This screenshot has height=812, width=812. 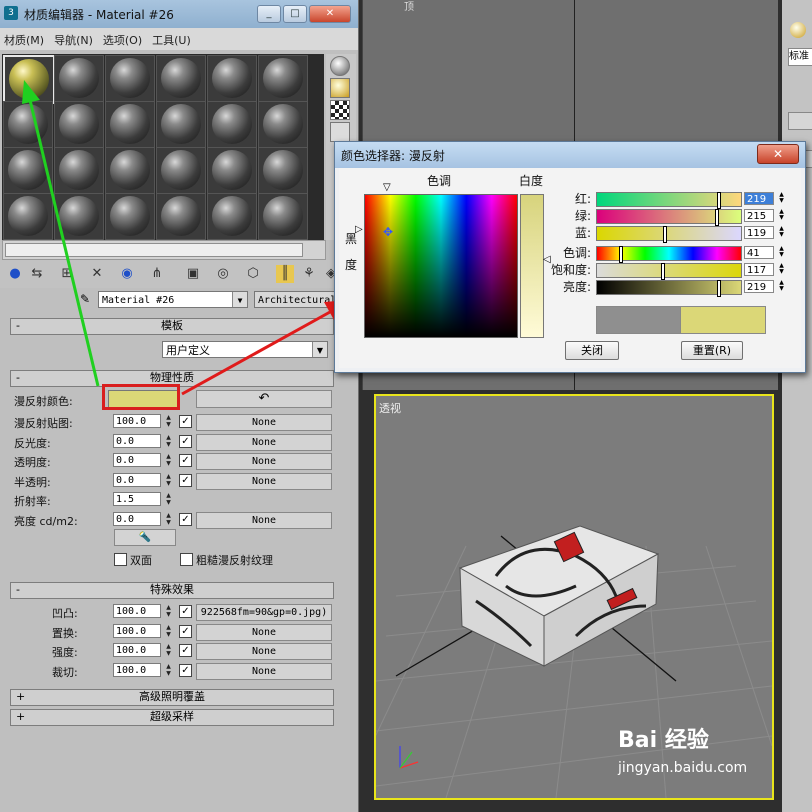 What do you see at coordinates (393, 156) in the screenshot?
I see `color-picker-title: 颜色选择器: 漫反射` at bounding box center [393, 156].